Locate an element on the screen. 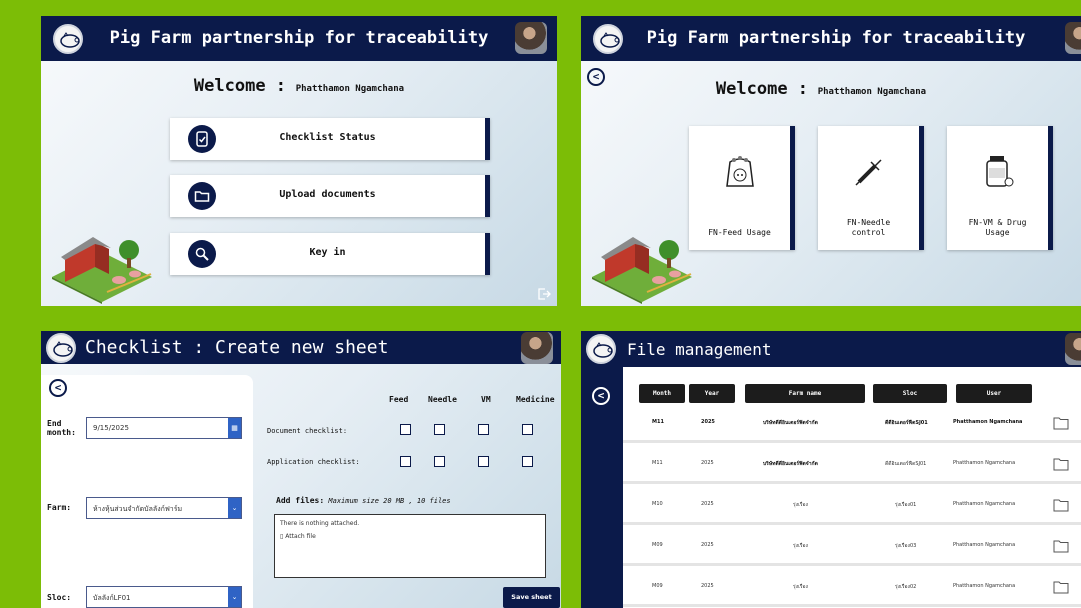  header-user: User is located at coordinates (994, 393).